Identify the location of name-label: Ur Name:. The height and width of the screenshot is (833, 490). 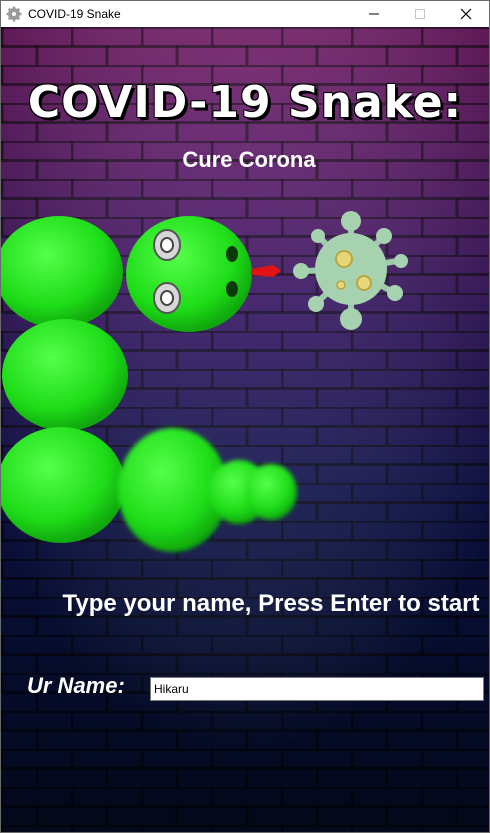
(76, 685).